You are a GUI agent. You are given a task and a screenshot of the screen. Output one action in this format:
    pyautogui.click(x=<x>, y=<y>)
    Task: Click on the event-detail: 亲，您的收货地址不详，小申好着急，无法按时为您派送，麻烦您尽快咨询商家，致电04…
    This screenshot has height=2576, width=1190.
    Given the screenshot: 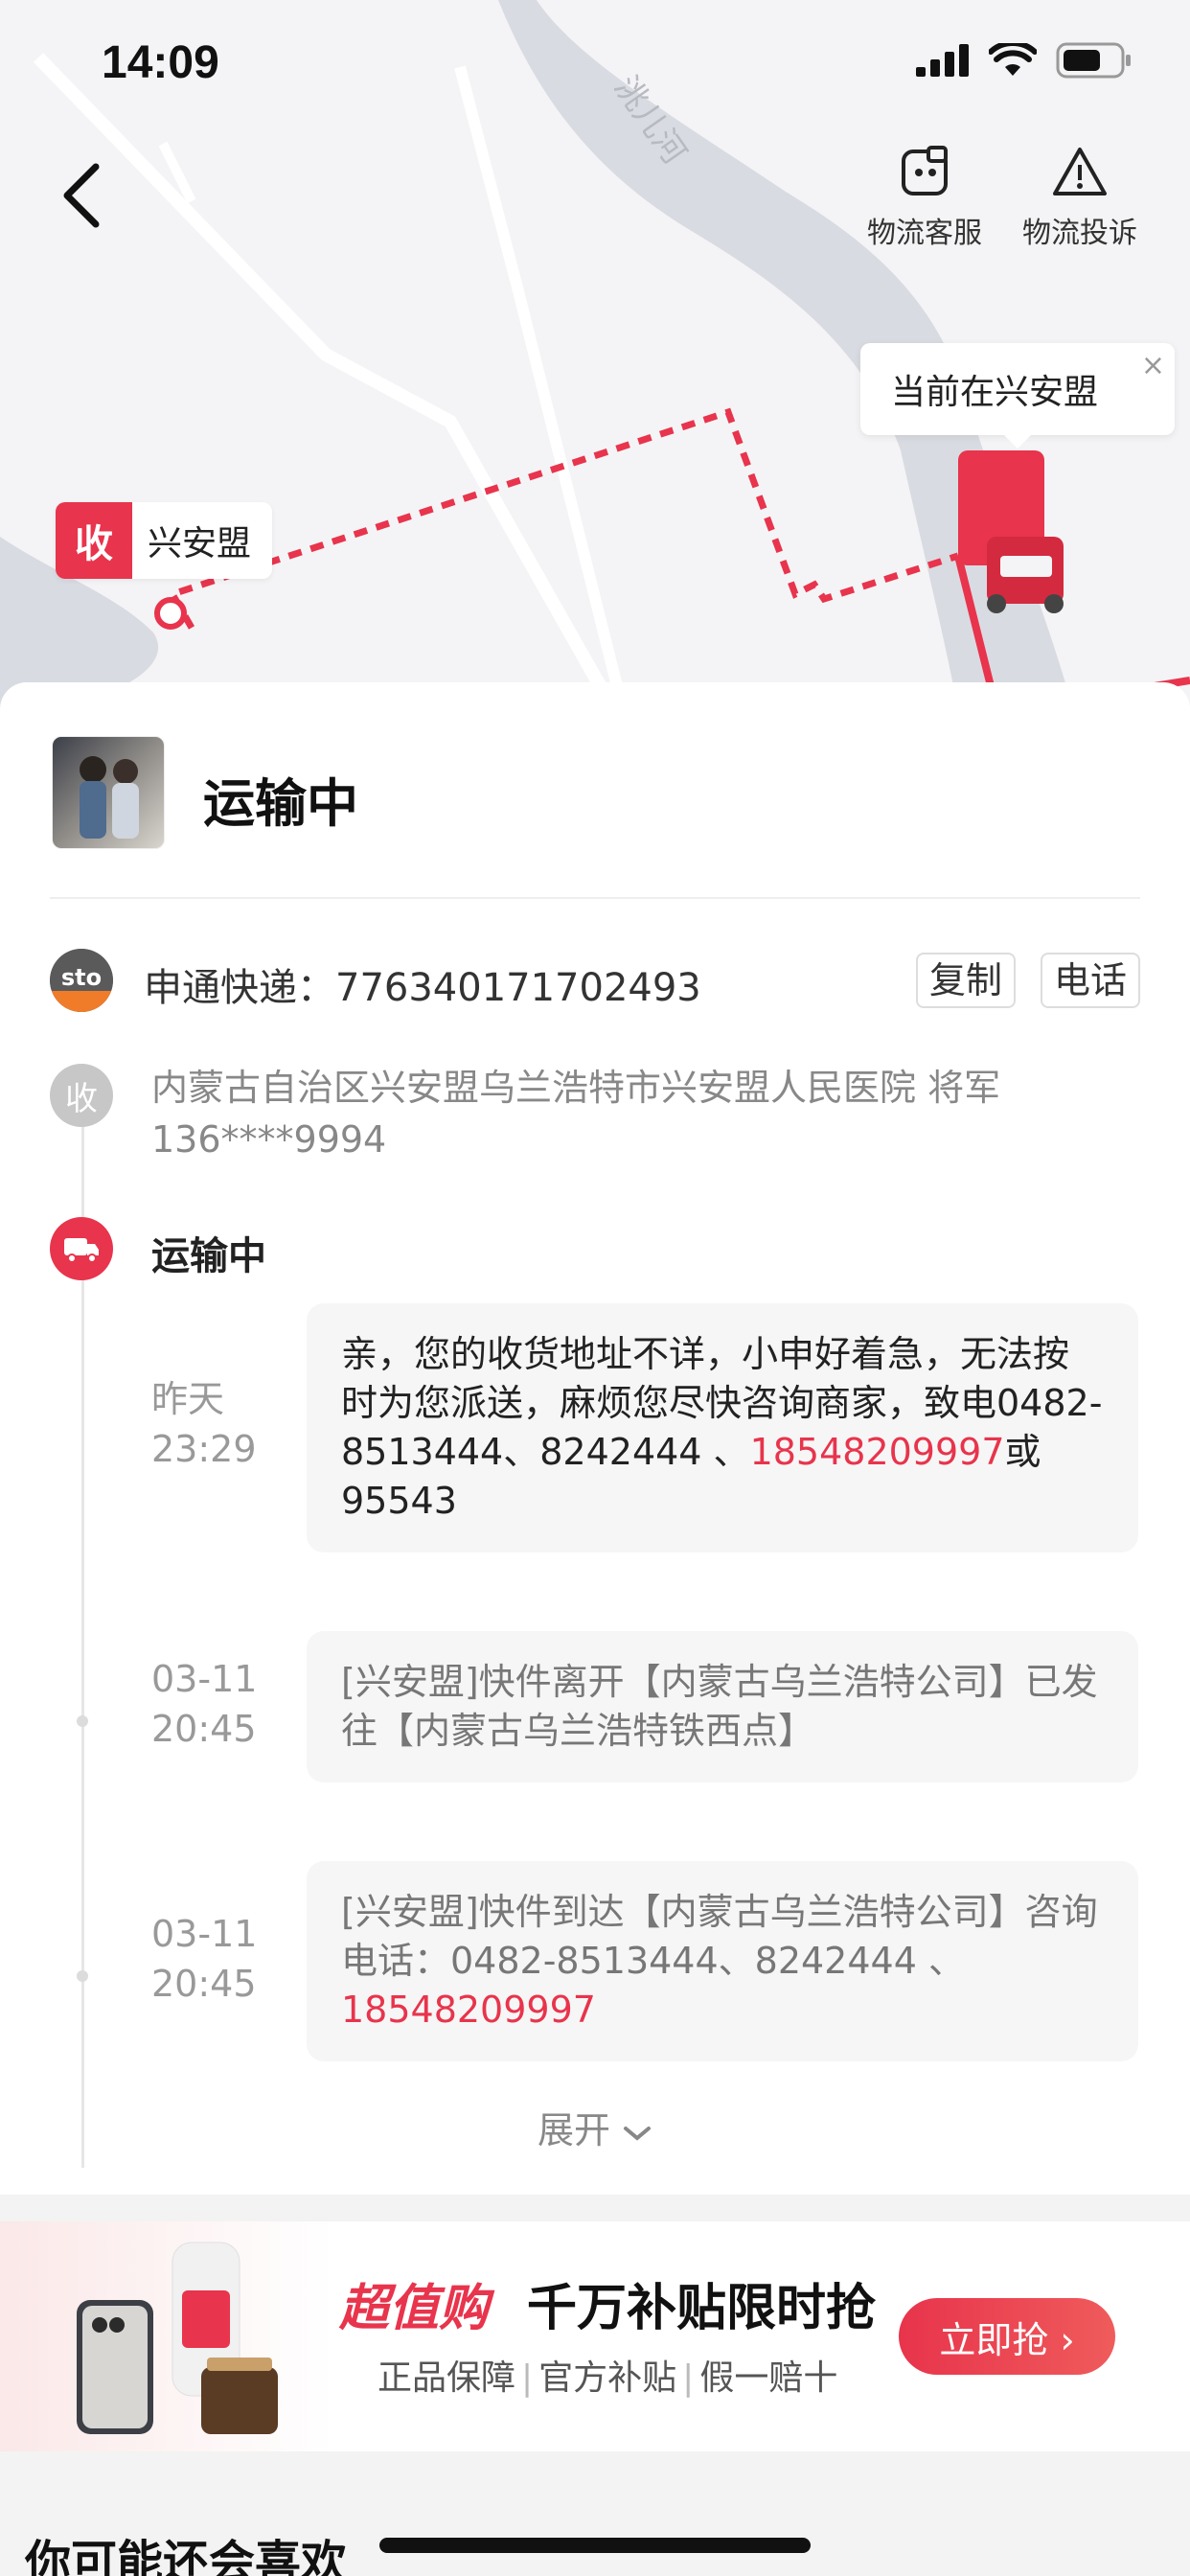 What is the action you would take?
    pyautogui.click(x=723, y=1427)
    